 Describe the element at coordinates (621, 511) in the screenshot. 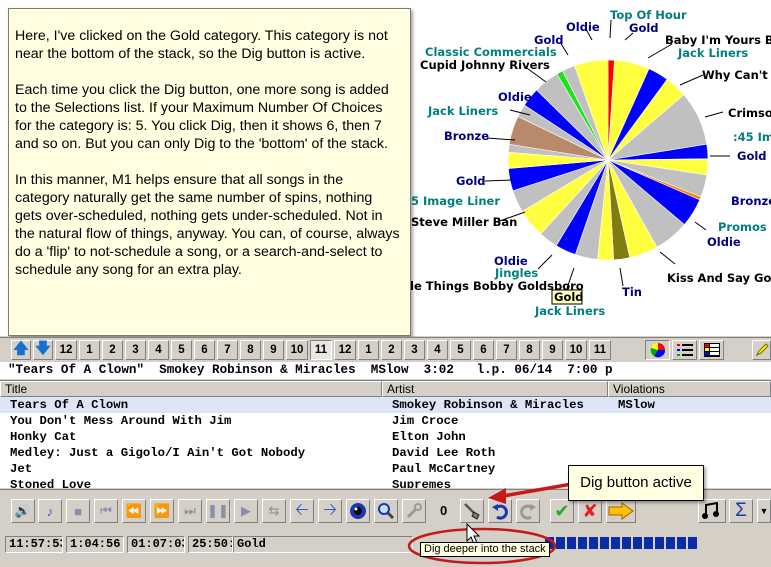

I see `forward-arrow-icon` at that location.